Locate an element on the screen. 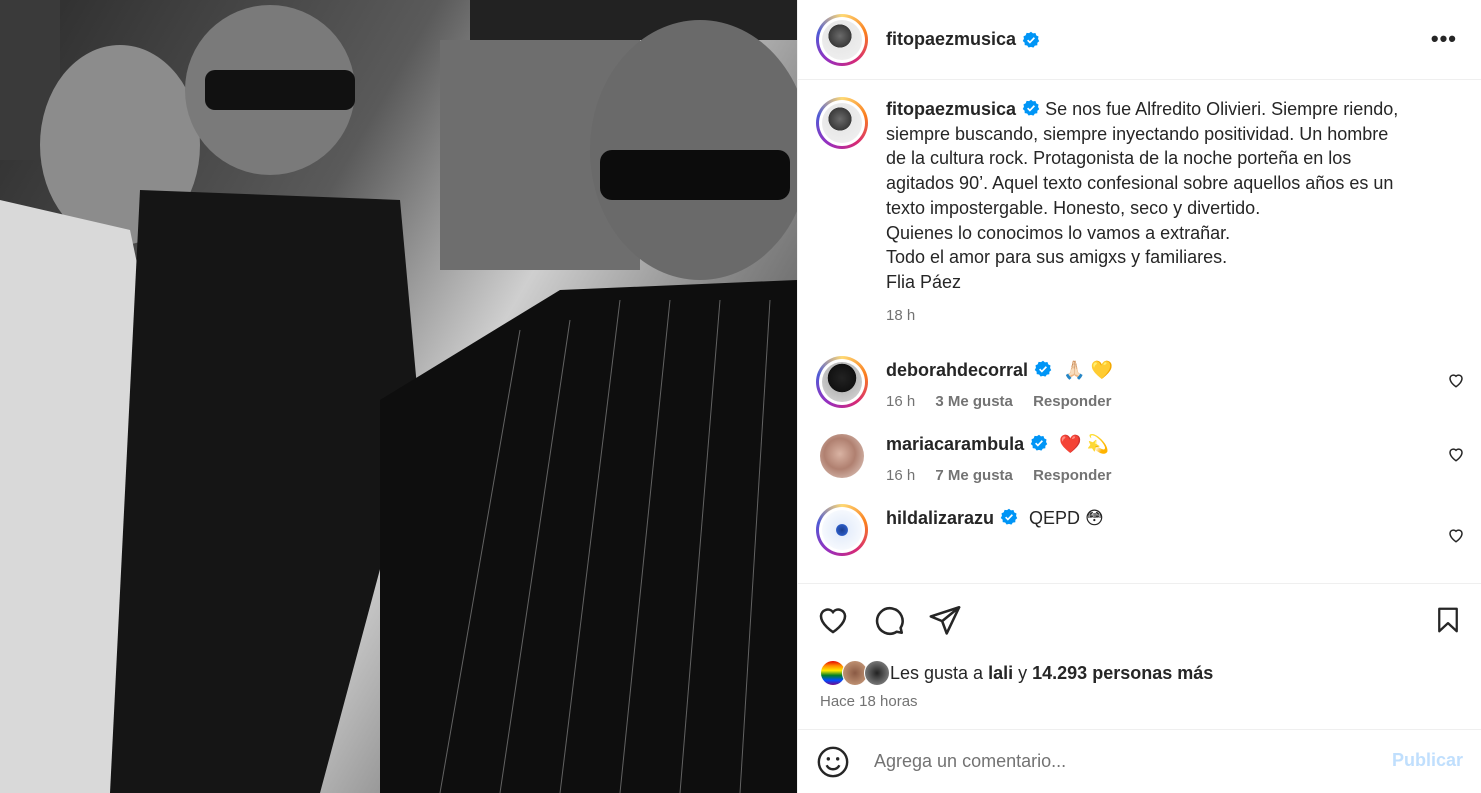  save-bookmark-icon is located at coordinates (1448, 620).